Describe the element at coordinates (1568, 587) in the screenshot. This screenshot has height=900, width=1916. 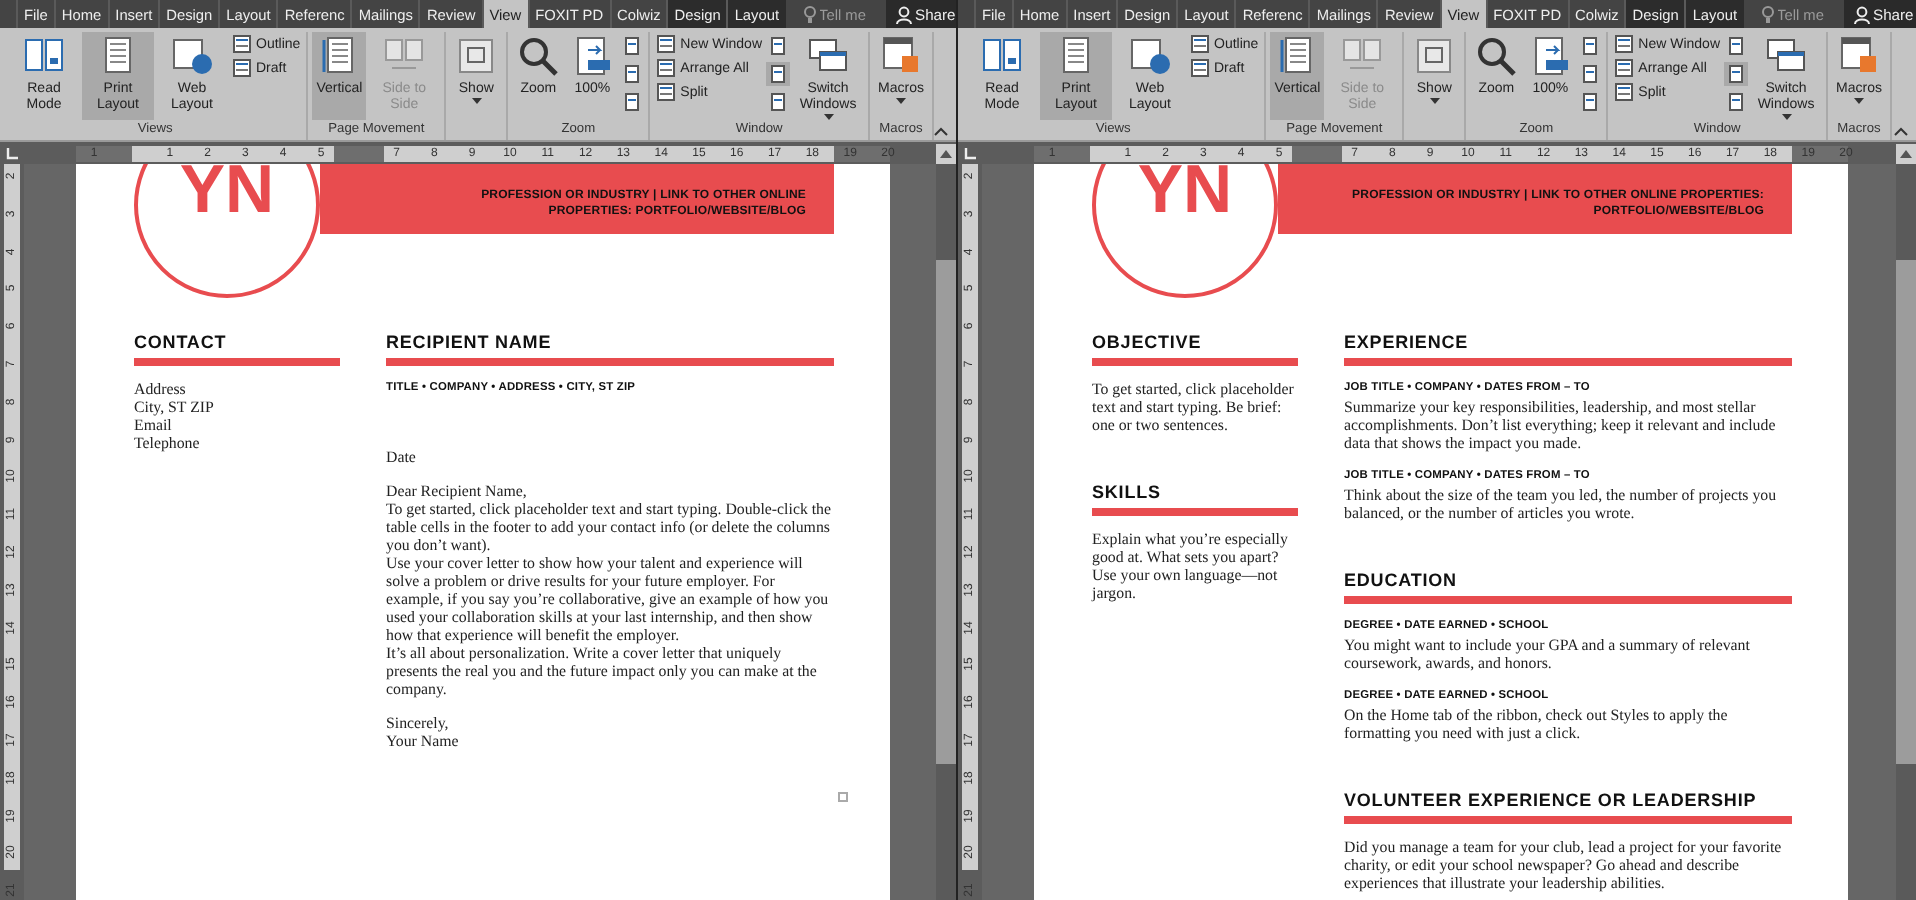
I see `section-heading: EDUCATION` at that location.